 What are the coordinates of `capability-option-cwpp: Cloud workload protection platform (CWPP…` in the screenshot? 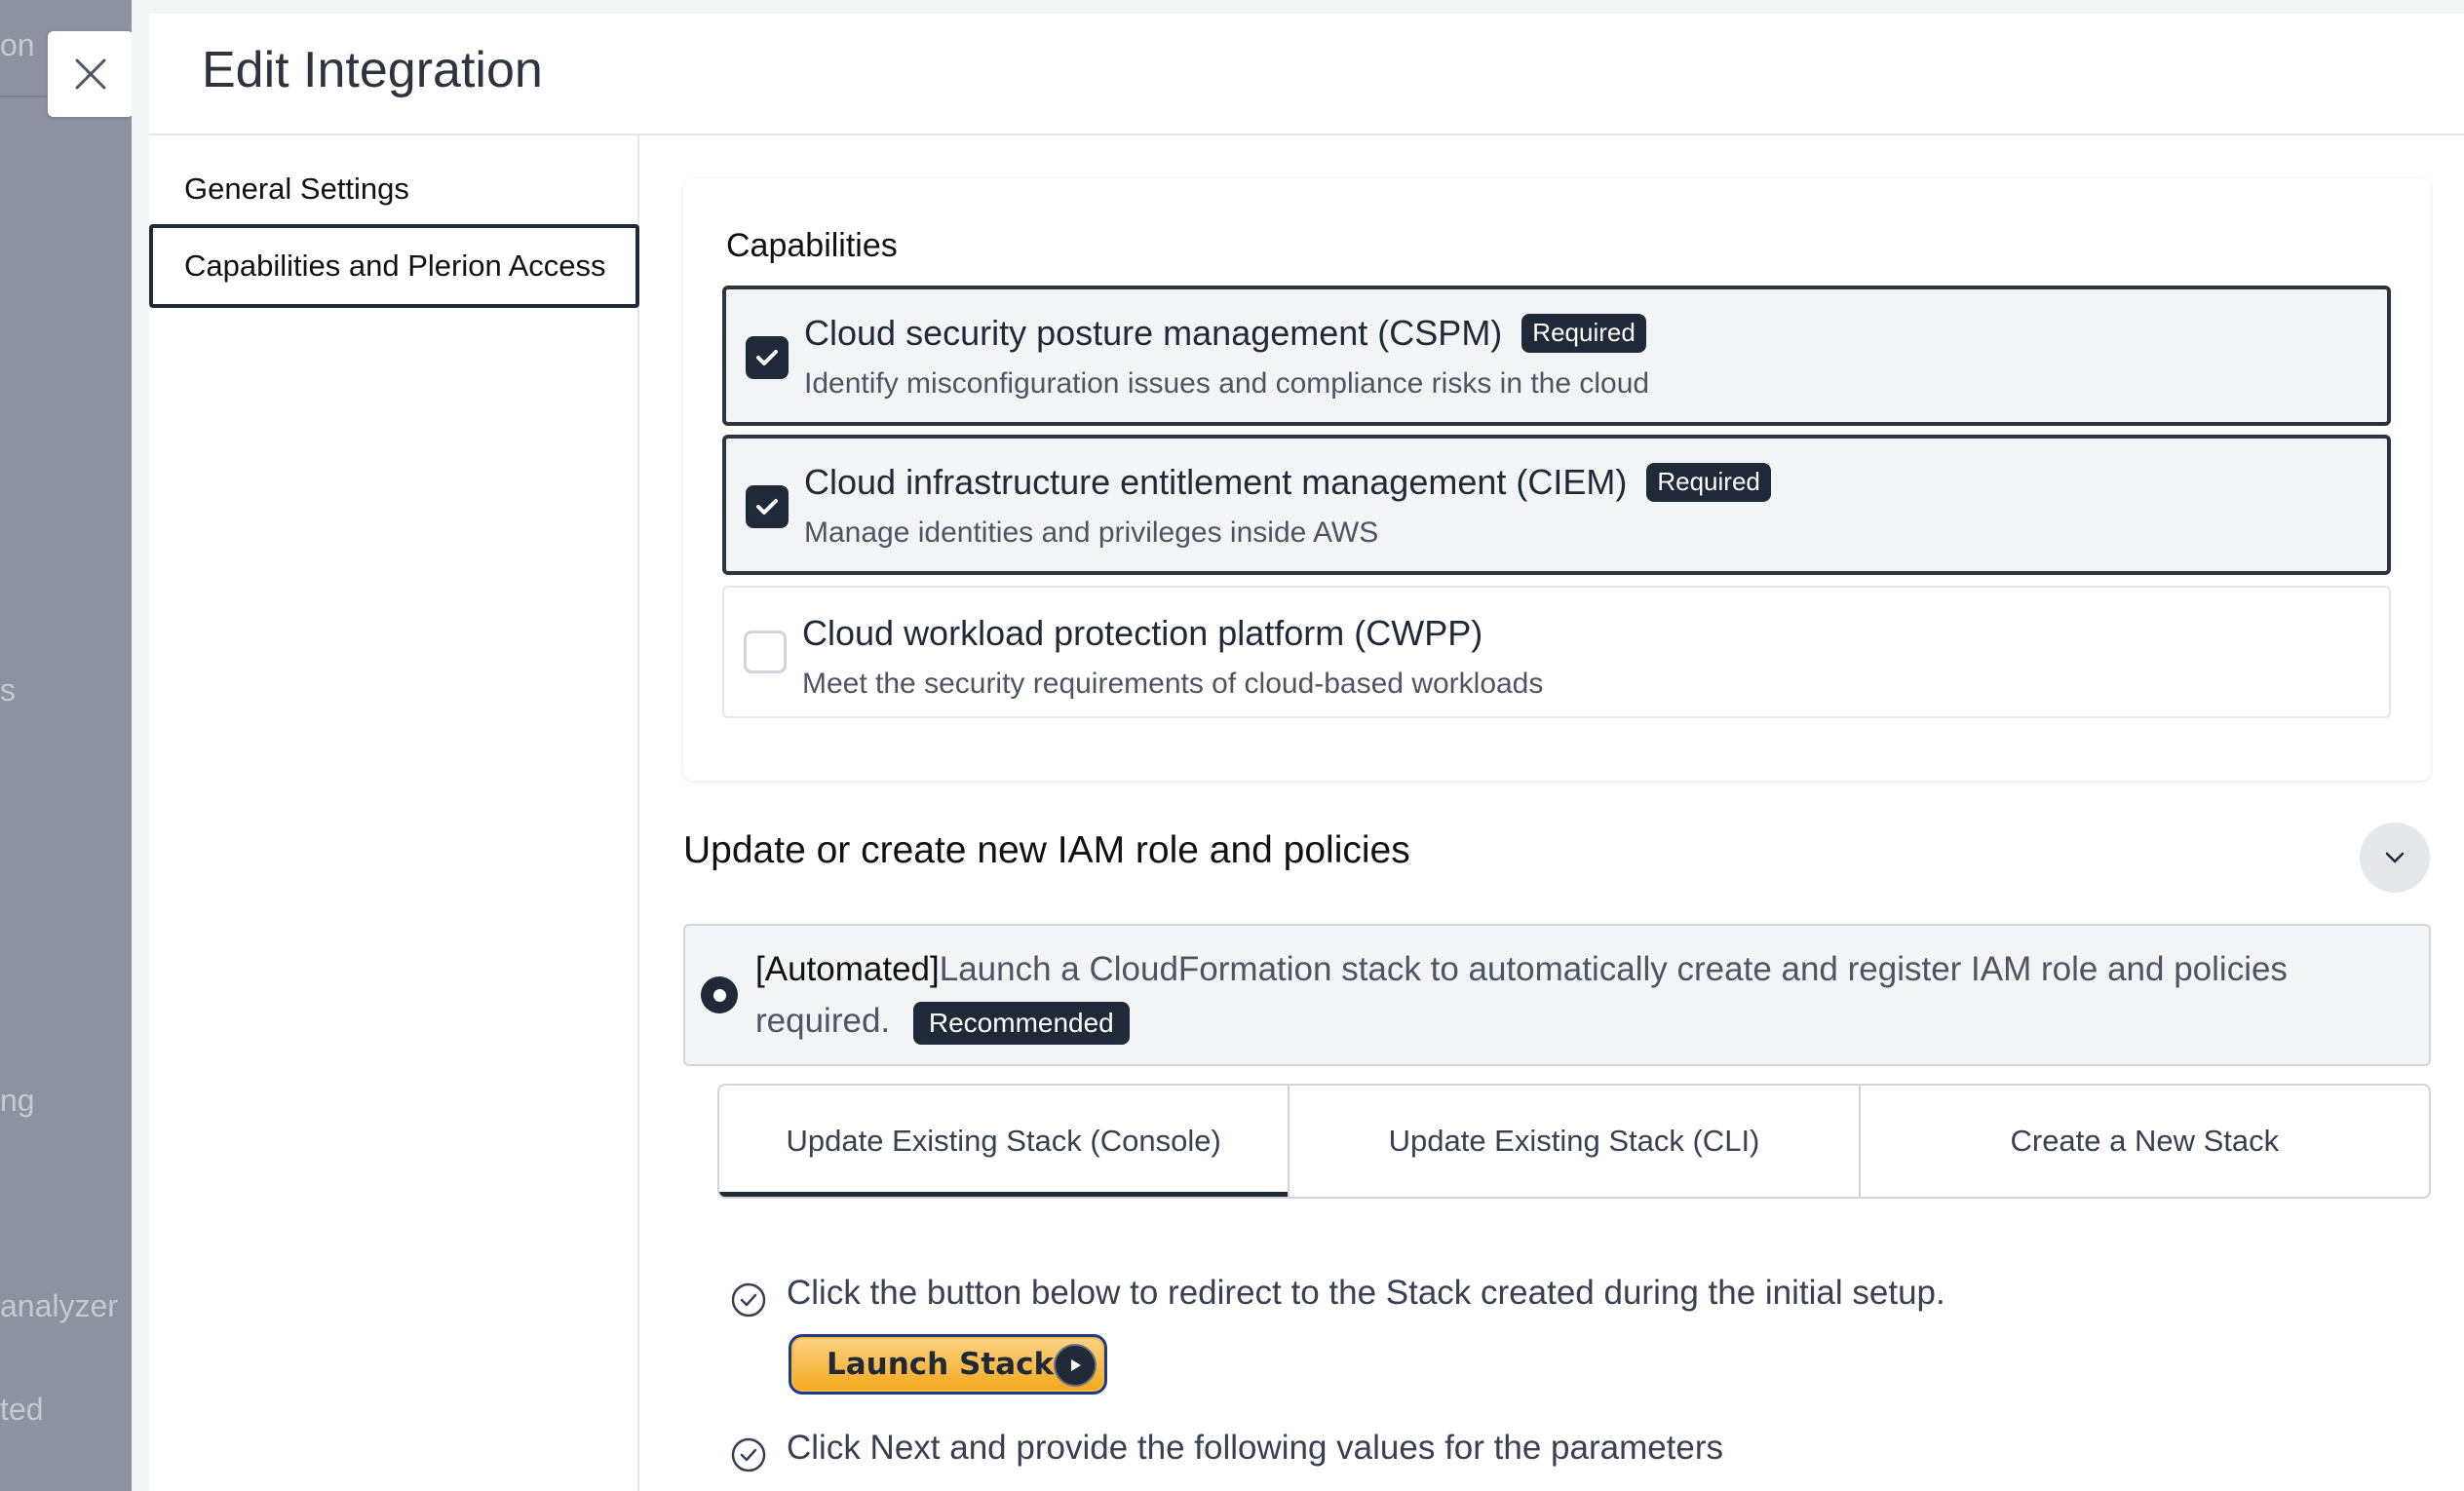 It's located at (1556, 652).